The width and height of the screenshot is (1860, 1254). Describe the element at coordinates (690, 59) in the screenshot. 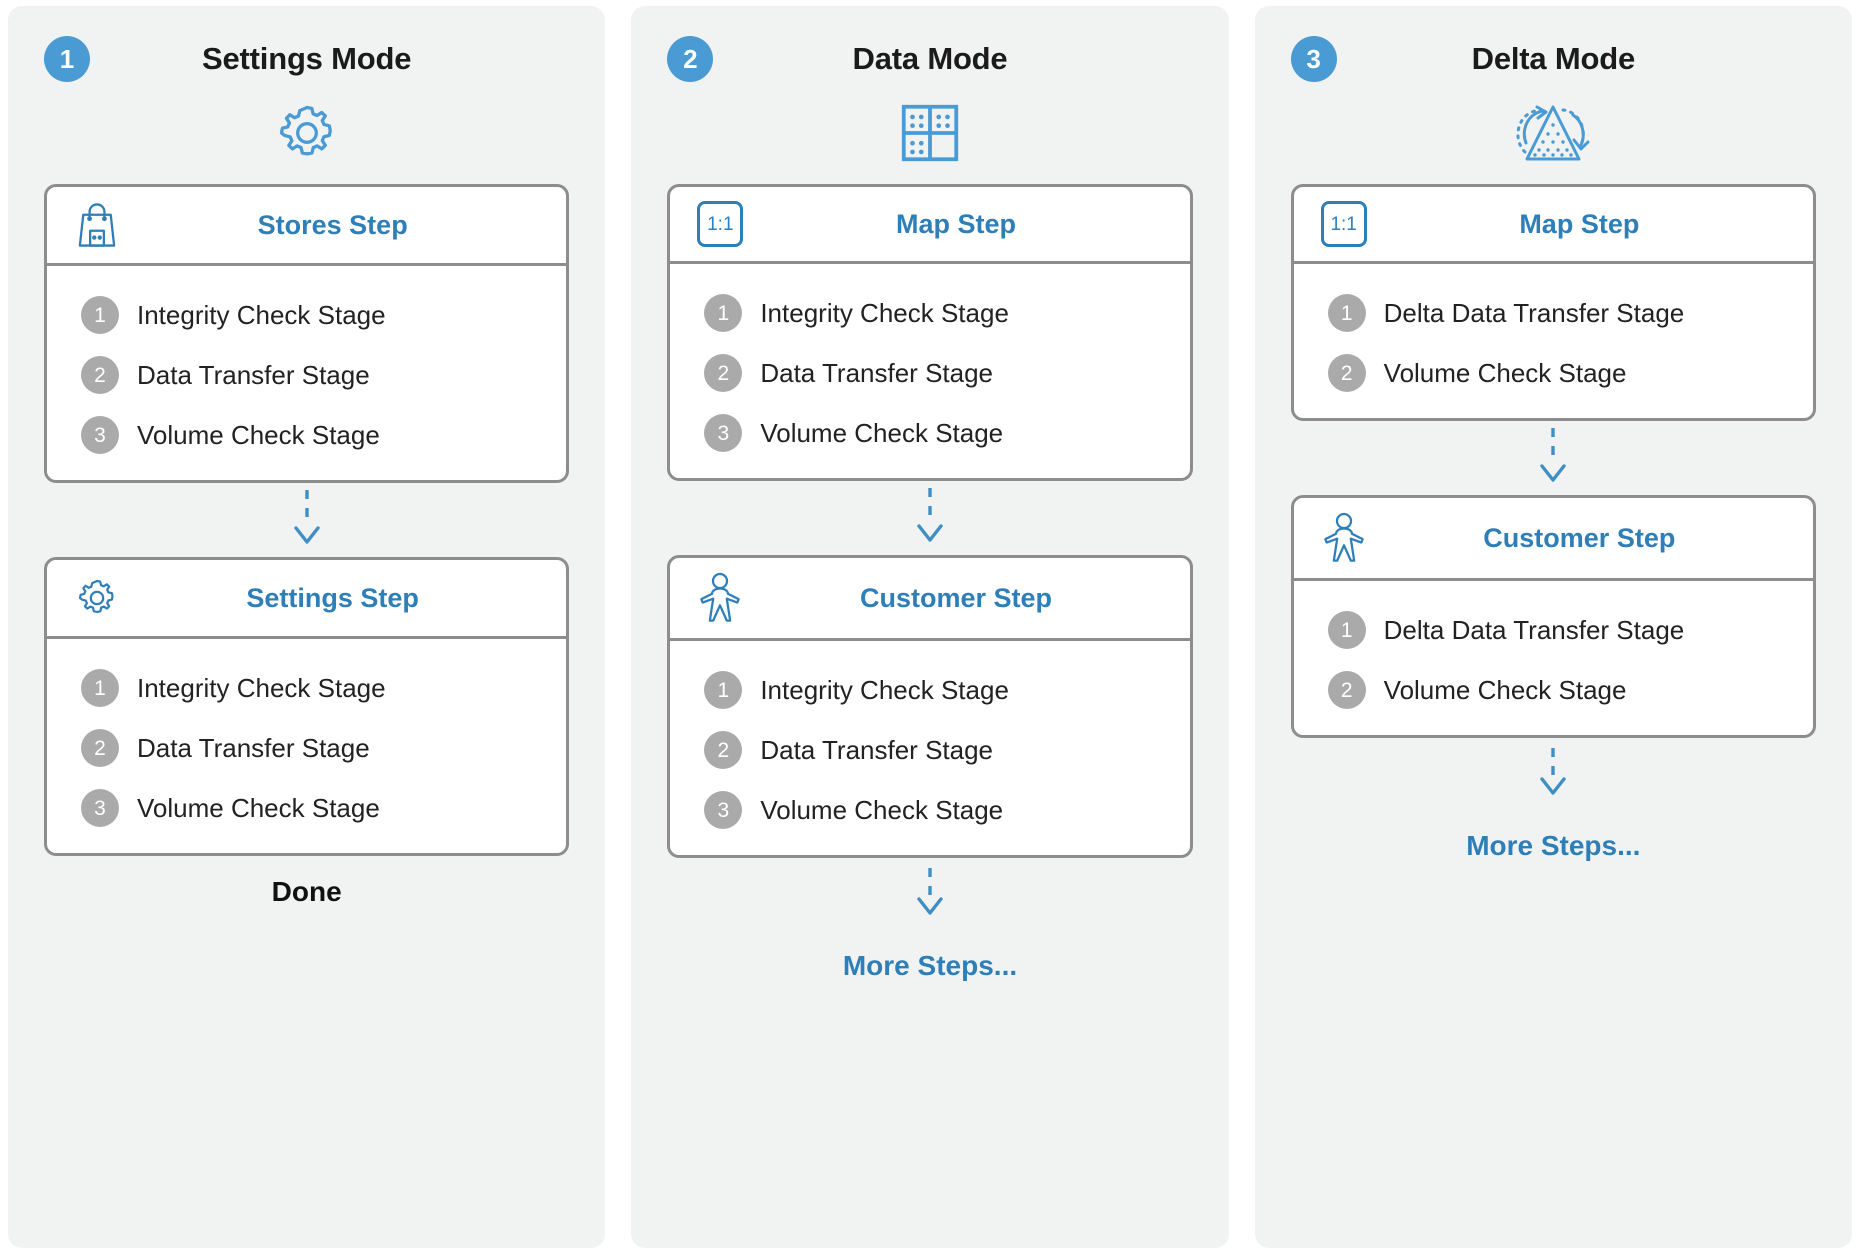

I see `mode-number-badge: 2` at that location.